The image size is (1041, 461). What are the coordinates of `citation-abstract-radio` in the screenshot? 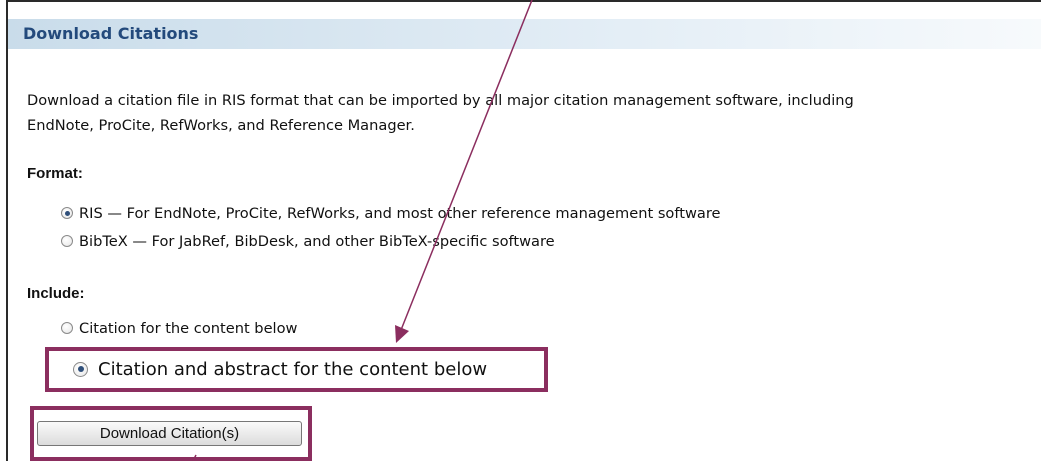 It's located at (80, 369).